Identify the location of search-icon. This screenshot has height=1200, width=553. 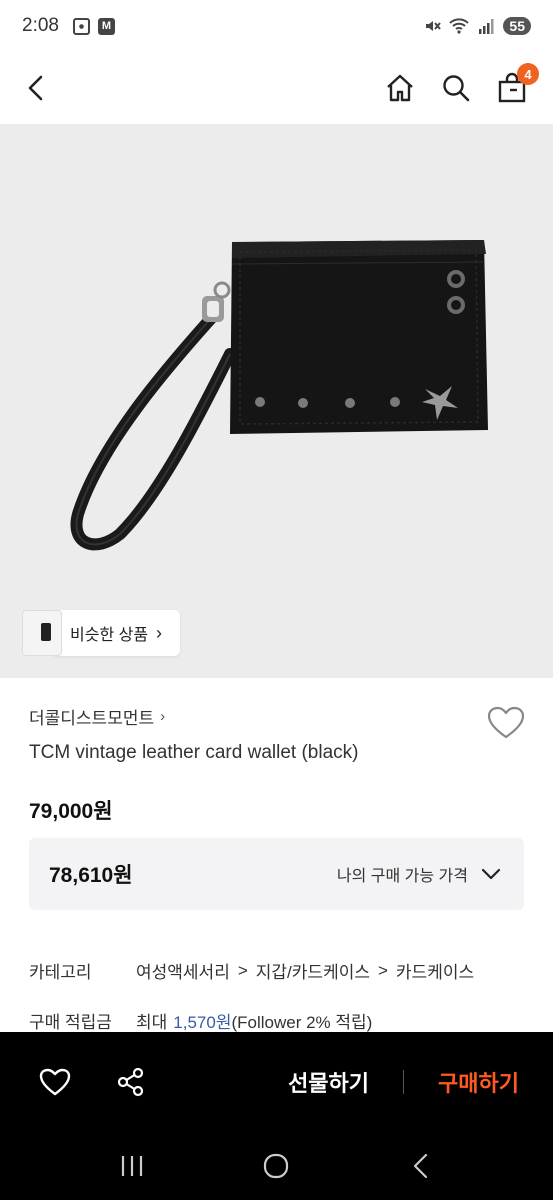
(456, 88).